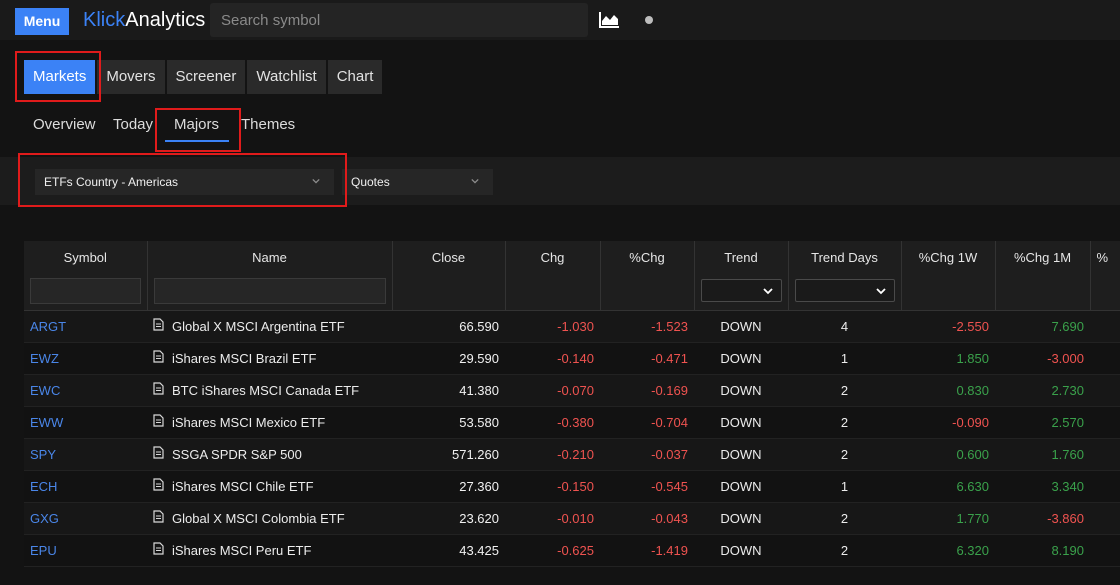 Image resolution: width=1120 pixels, height=585 pixels. Describe the element at coordinates (479, 550) in the screenshot. I see `close-cell: 43.425` at that location.